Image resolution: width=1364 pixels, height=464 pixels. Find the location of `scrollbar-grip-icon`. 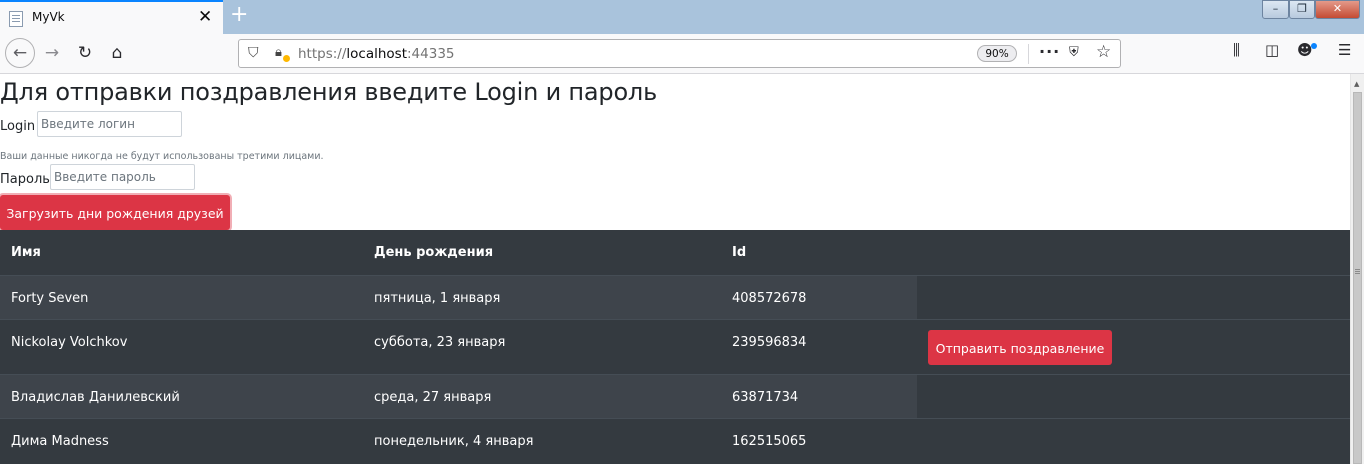

scrollbar-grip-icon is located at coordinates (1357, 269).